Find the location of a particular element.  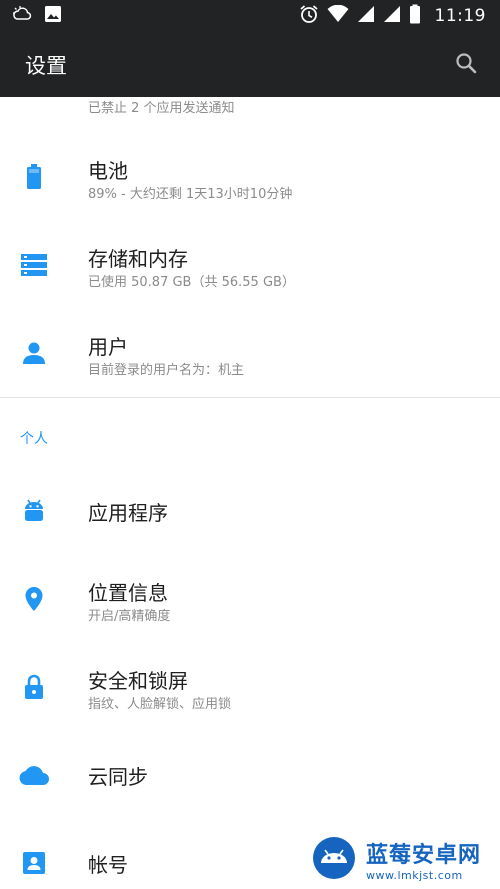

settings-item-user: 用户 目前登录的用户名为：机主 is located at coordinates (250, 353).